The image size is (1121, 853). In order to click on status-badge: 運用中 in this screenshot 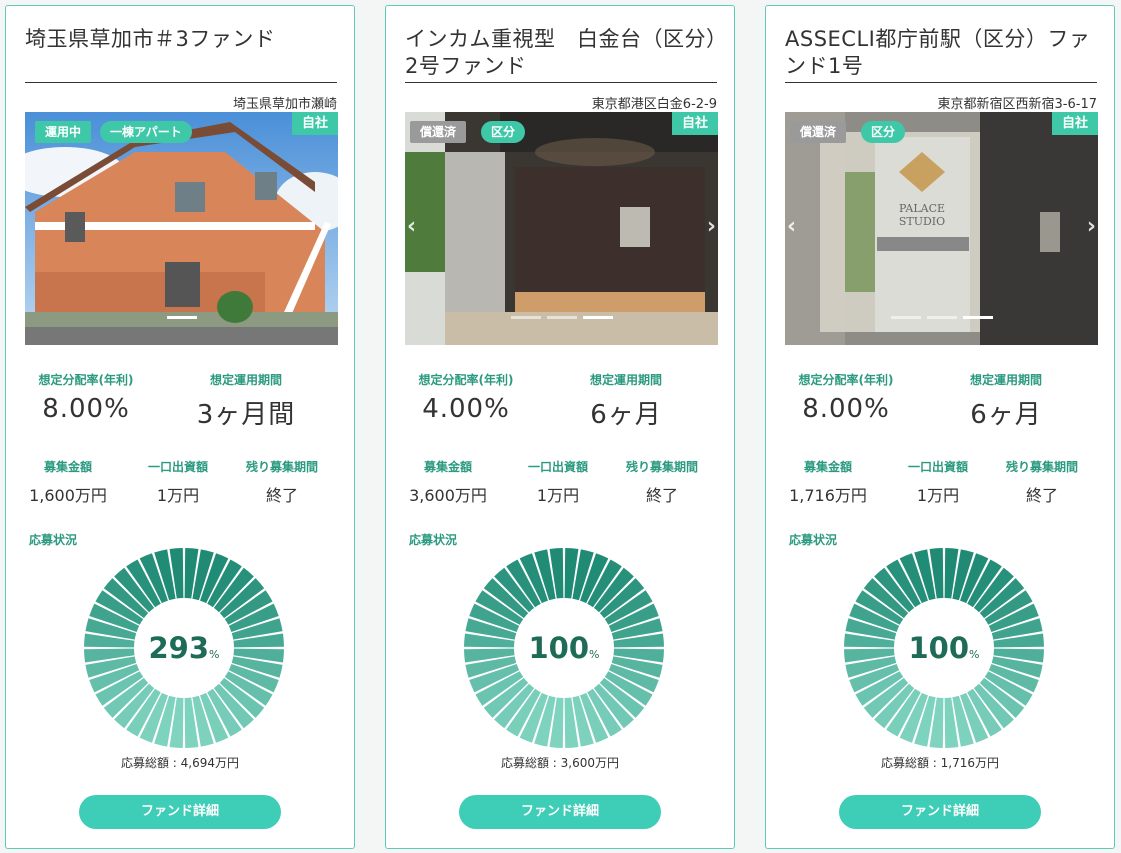, I will do `click(63, 132)`.